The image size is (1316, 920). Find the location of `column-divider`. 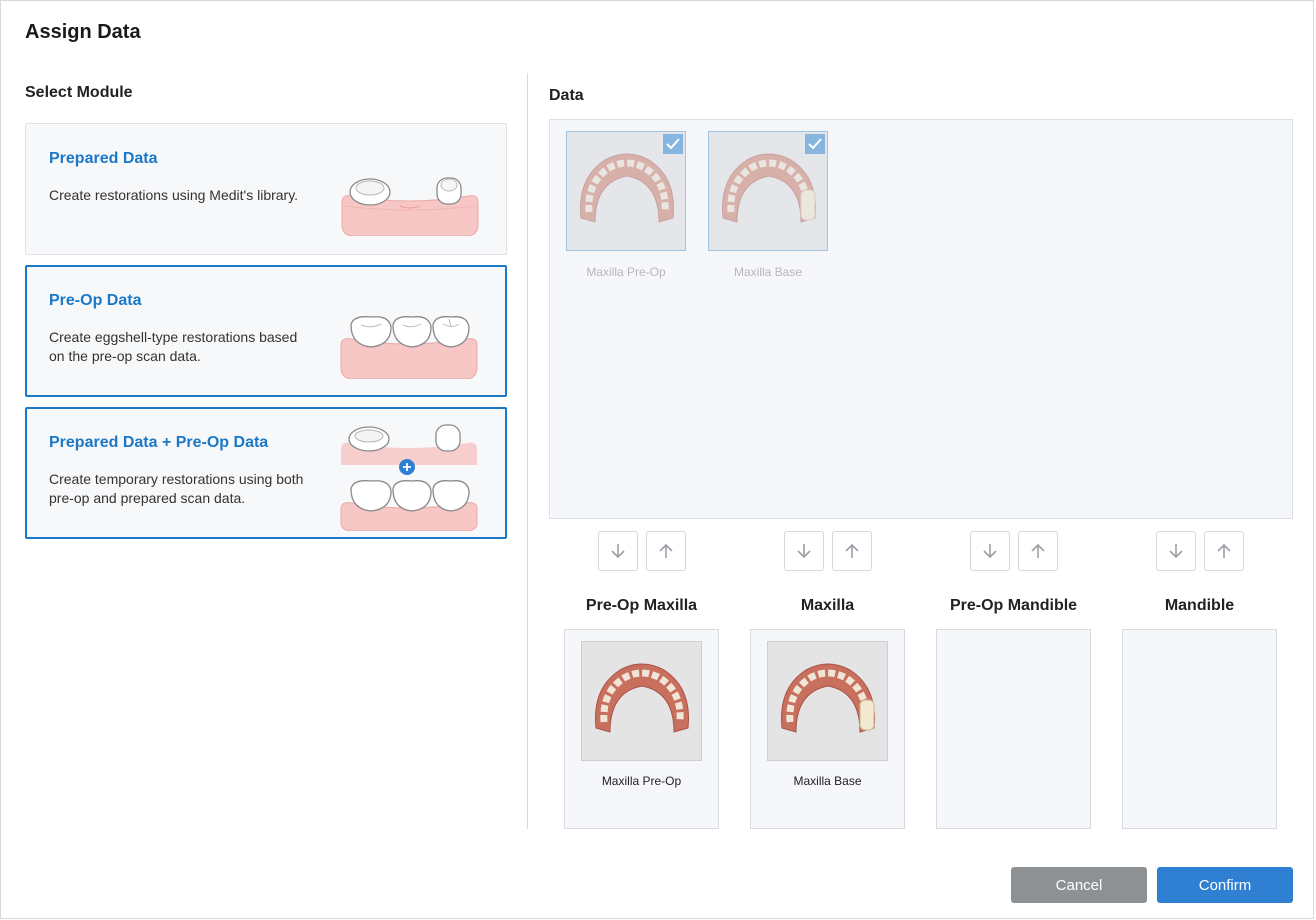

column-divider is located at coordinates (527, 451).